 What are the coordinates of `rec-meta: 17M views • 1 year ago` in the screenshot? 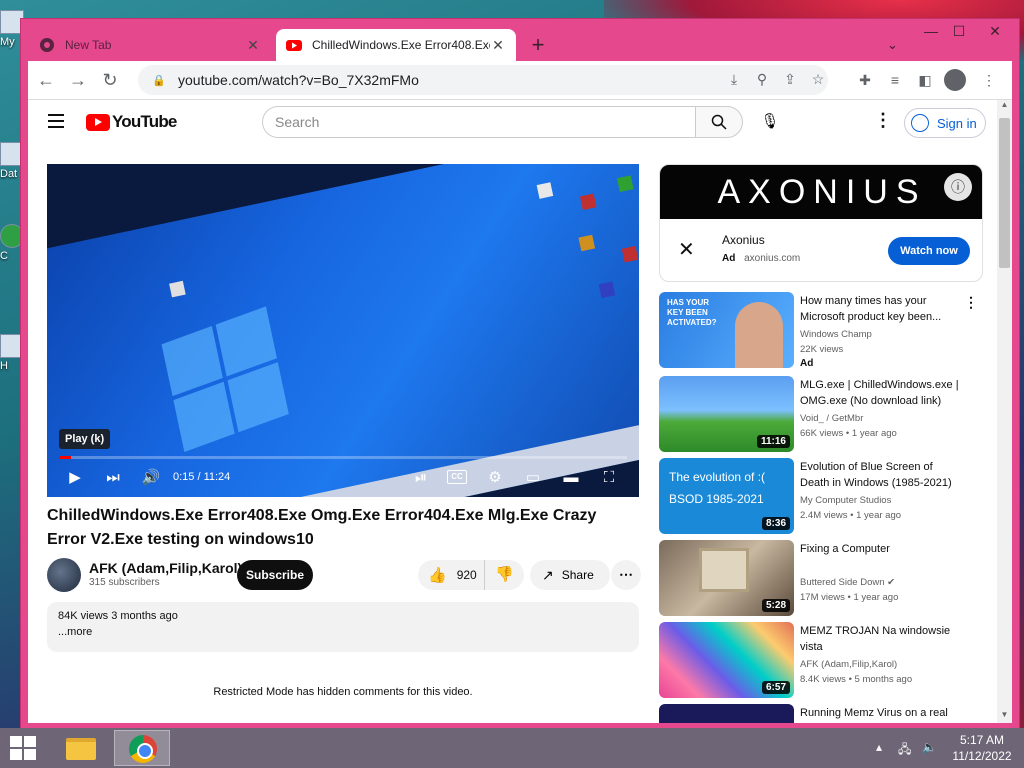 It's located at (849, 597).